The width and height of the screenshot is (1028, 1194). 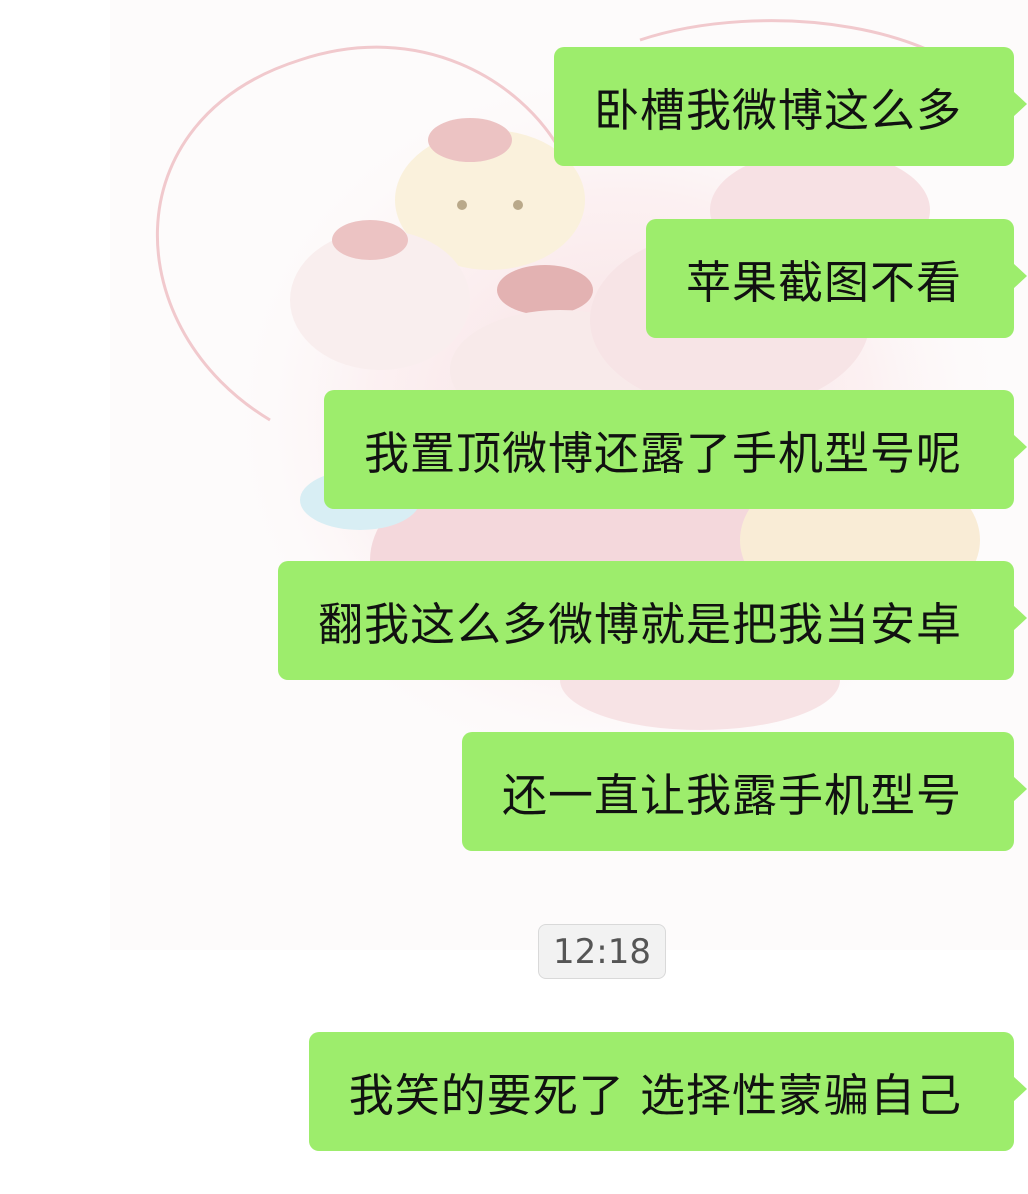 I want to click on message-text: 苹果截图不看, so click(x=823, y=282).